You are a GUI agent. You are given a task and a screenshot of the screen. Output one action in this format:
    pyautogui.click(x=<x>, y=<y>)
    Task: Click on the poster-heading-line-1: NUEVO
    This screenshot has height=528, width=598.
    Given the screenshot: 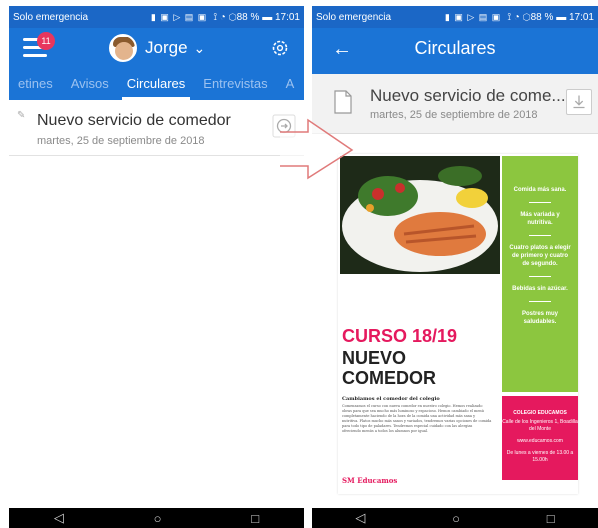 What is the action you would take?
    pyautogui.click(x=374, y=358)
    